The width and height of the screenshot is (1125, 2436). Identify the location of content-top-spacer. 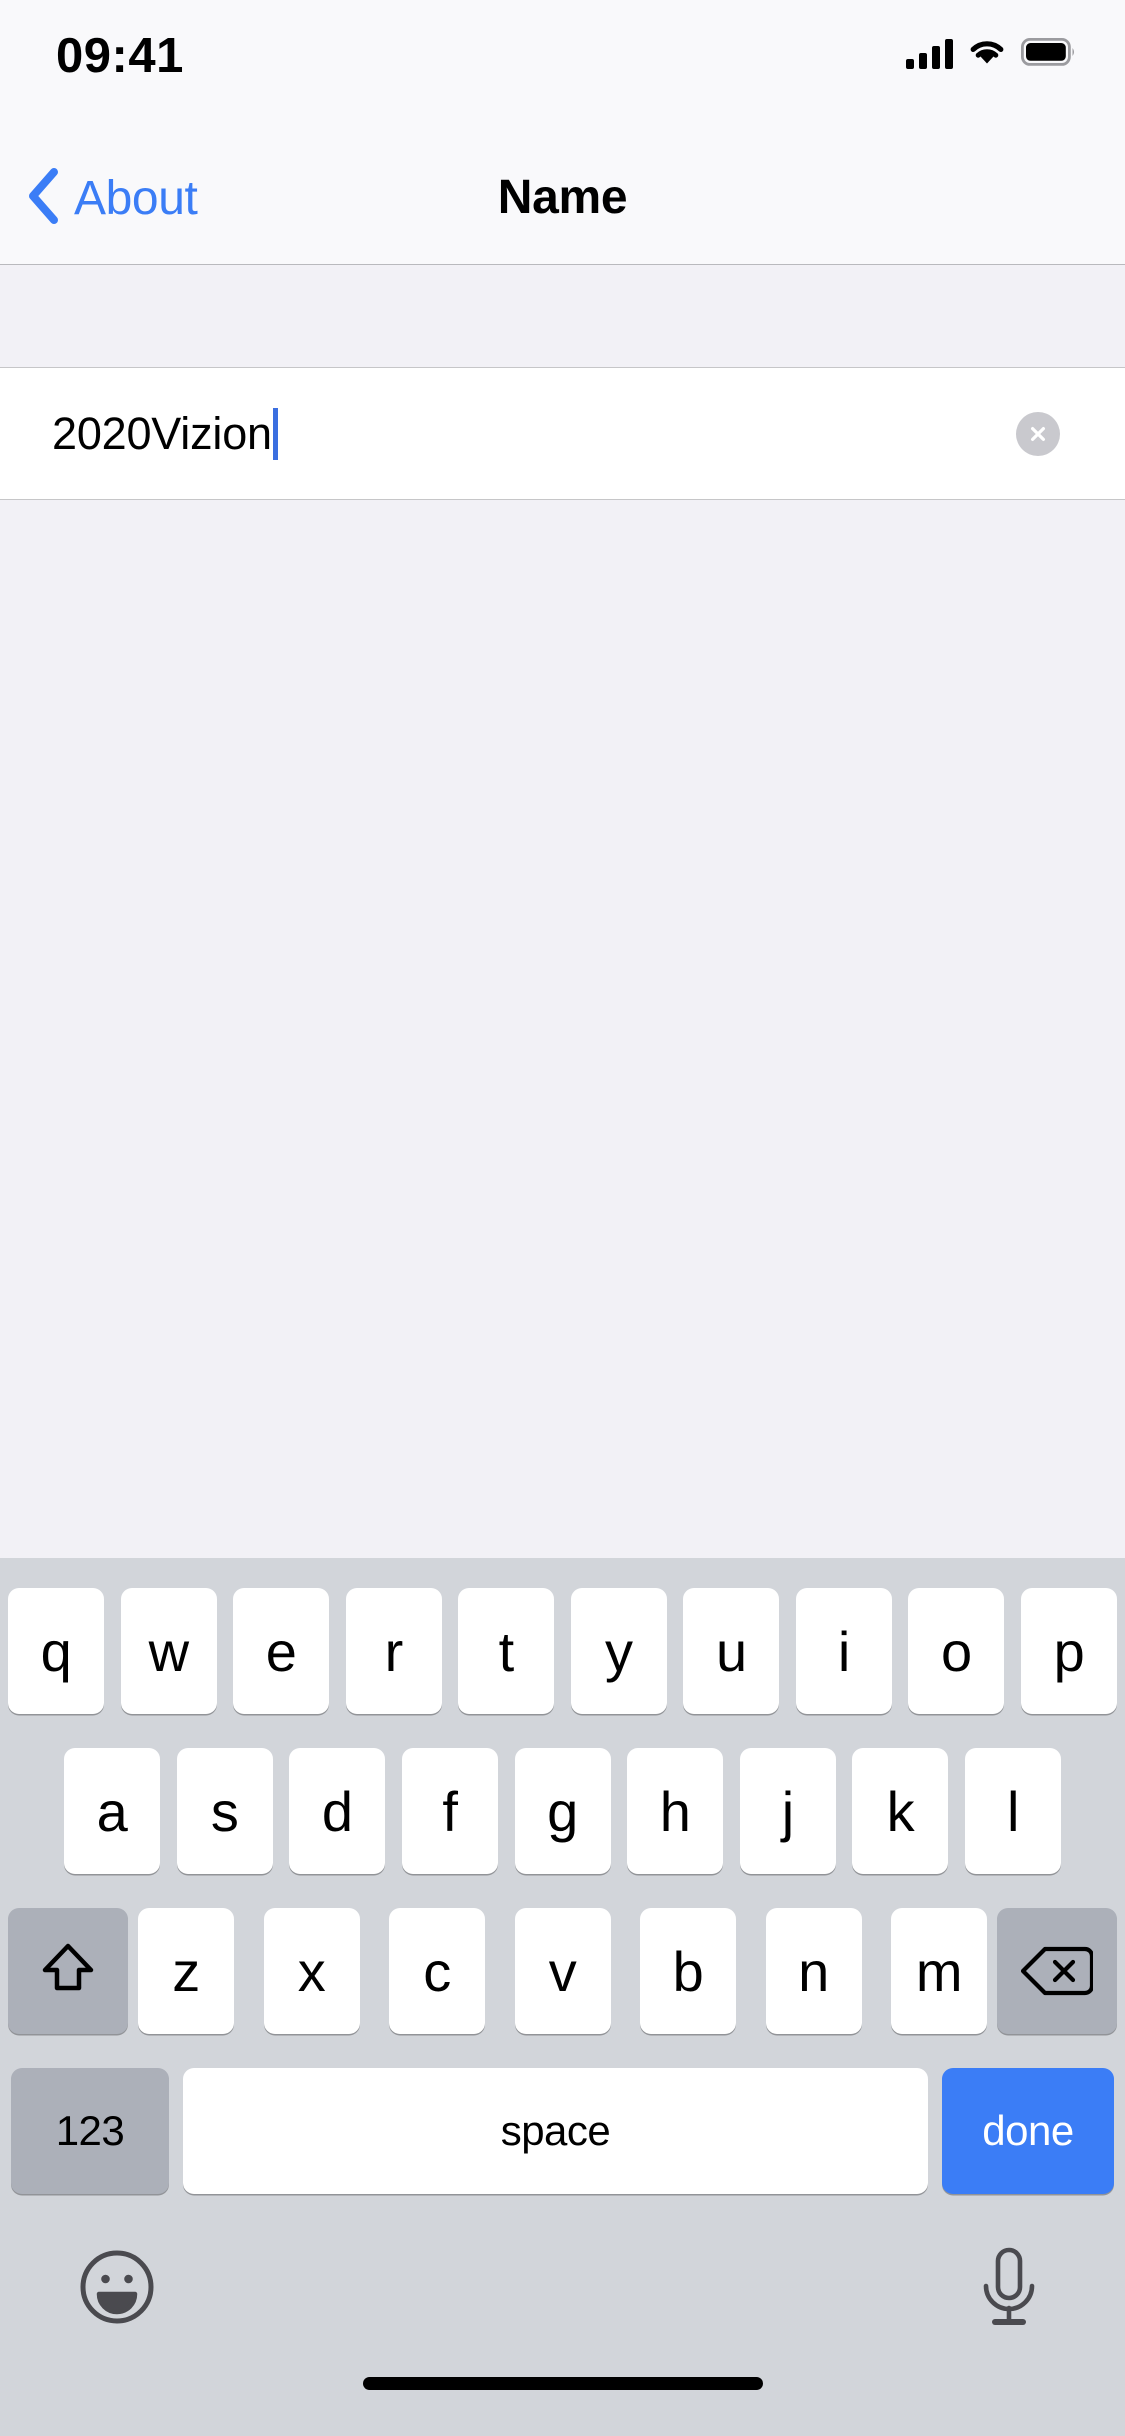
(562, 316).